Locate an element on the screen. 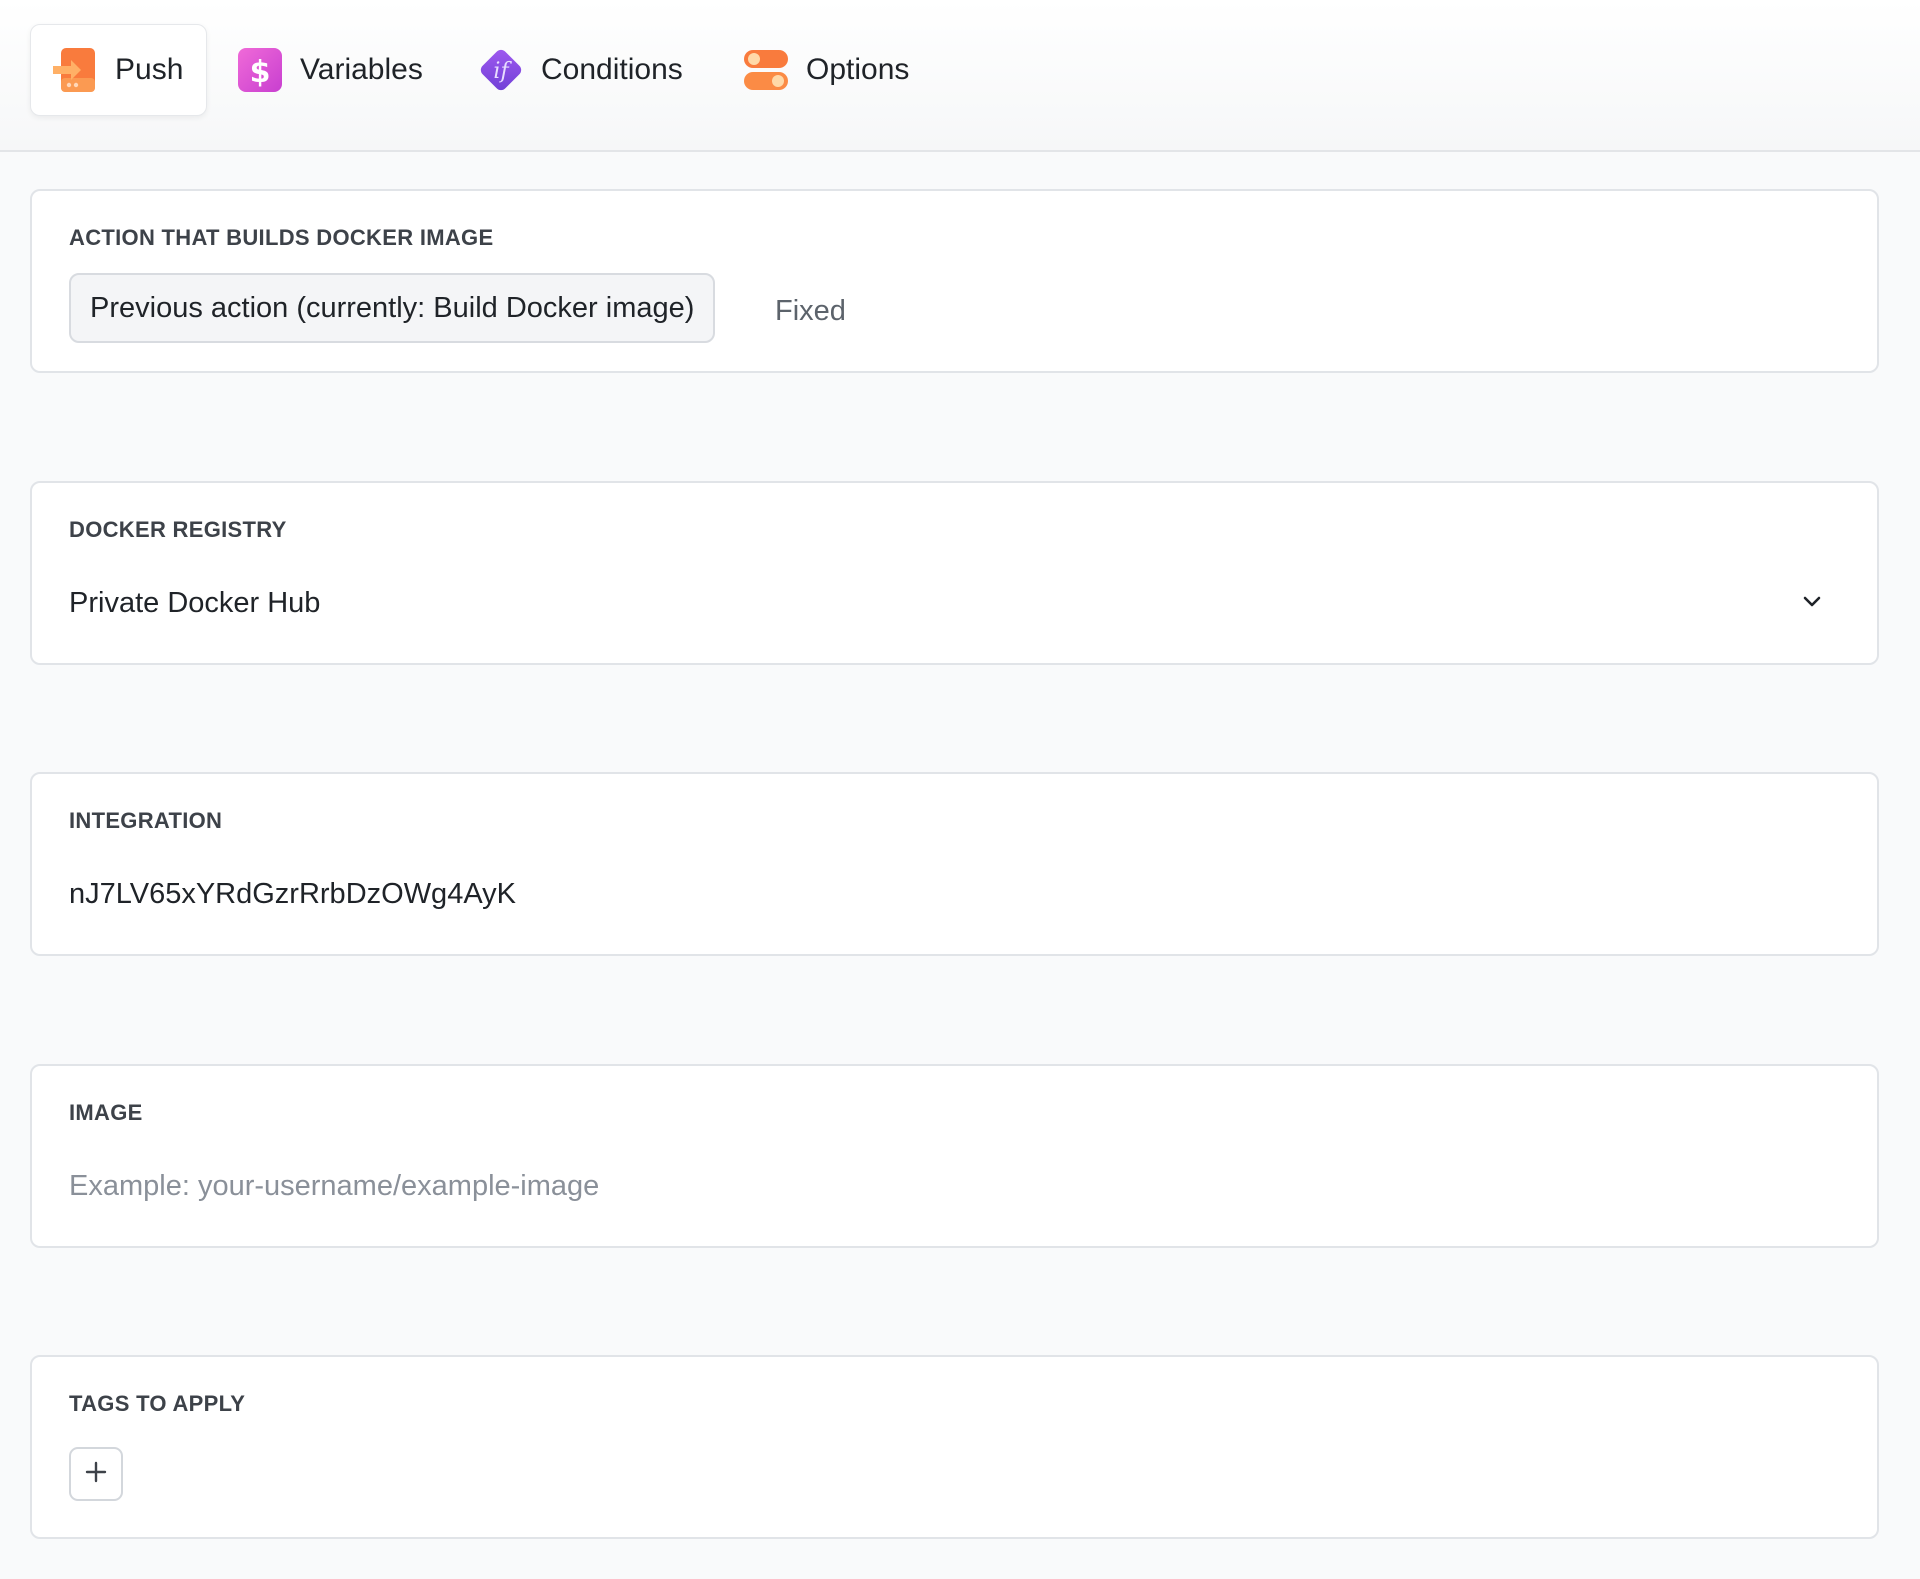  image-input: Example: your-username/example-image is located at coordinates (334, 1186).